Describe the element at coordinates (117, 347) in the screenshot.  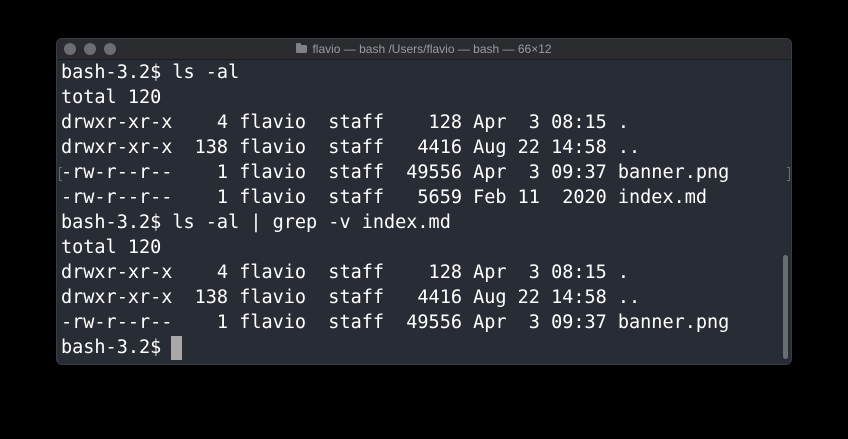
I see `terminal-prompt-line: bash-3.2$` at that location.